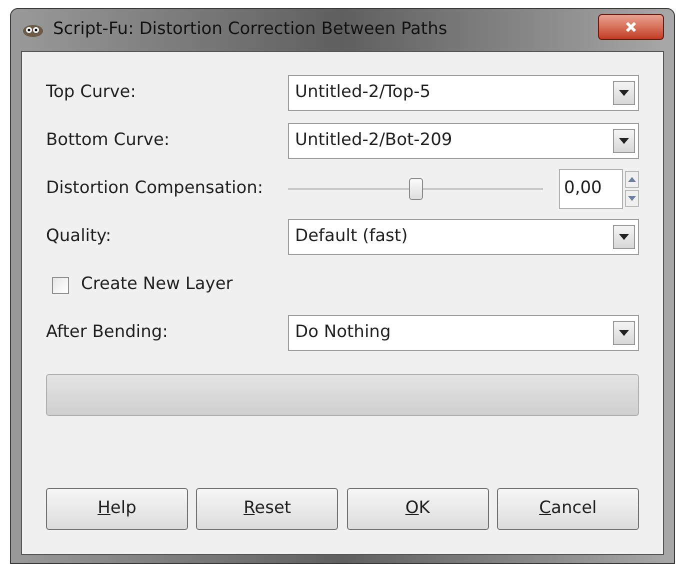  What do you see at coordinates (91, 92) in the screenshot?
I see `field-label: Top Curve:` at bounding box center [91, 92].